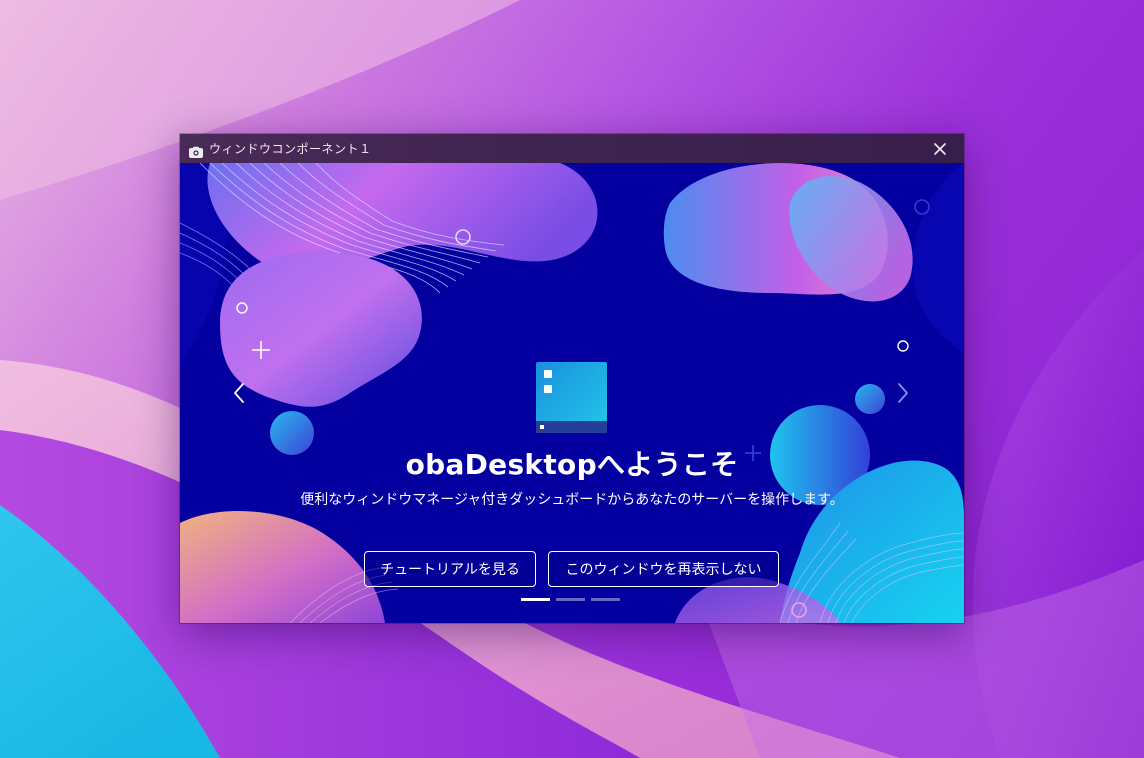 The image size is (1144, 758). I want to click on view-tutorial-button: チュートリアルを見る, so click(450, 569).